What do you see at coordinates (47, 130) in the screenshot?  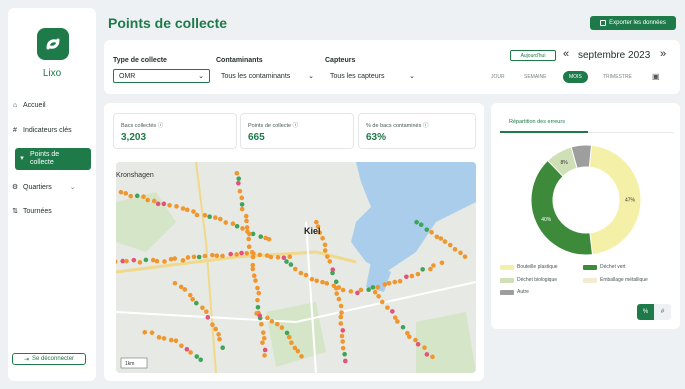 I see `sidebar-item-indicateurs: # Indicateurs clés` at bounding box center [47, 130].